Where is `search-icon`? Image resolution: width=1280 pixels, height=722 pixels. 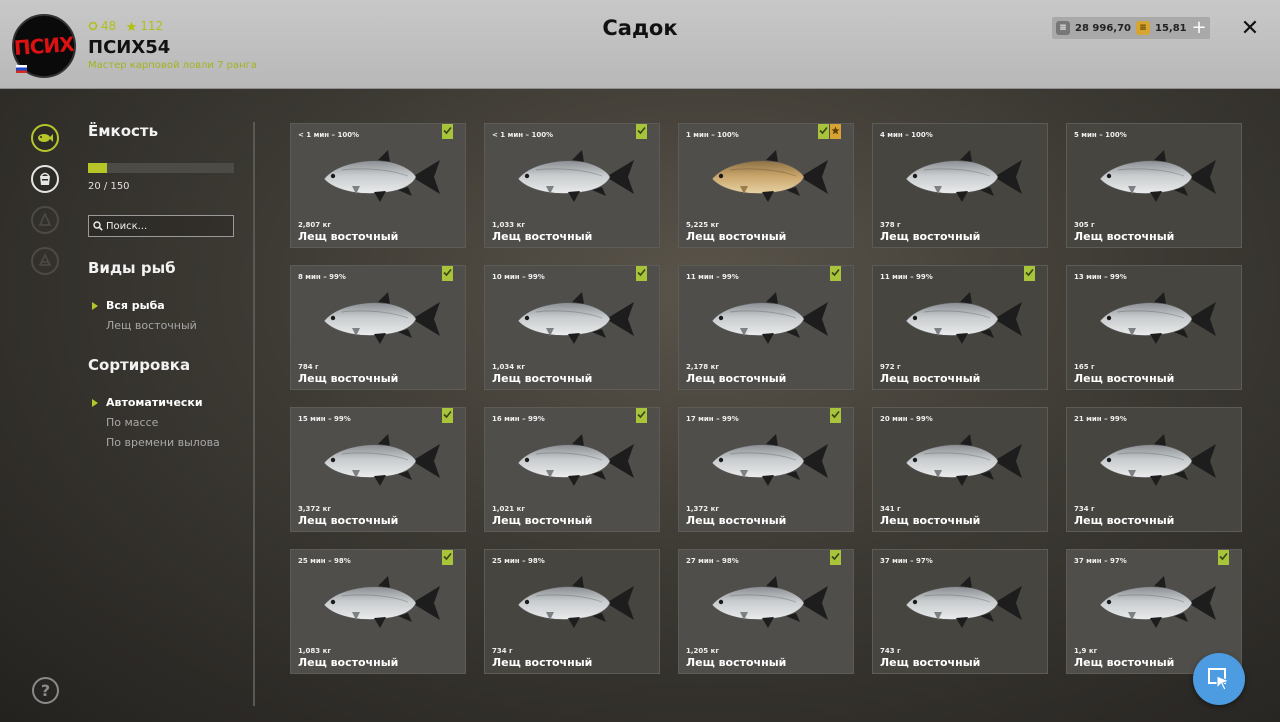
search-icon is located at coordinates (98, 226).